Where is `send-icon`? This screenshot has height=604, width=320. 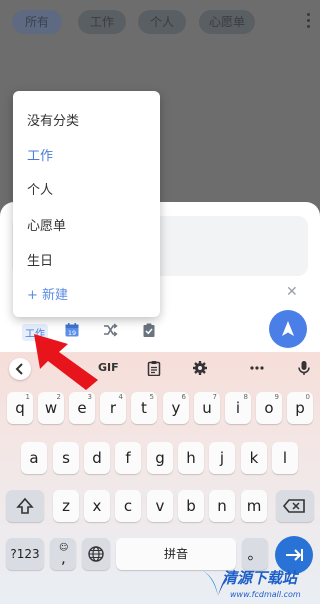
send-icon is located at coordinates (288, 328).